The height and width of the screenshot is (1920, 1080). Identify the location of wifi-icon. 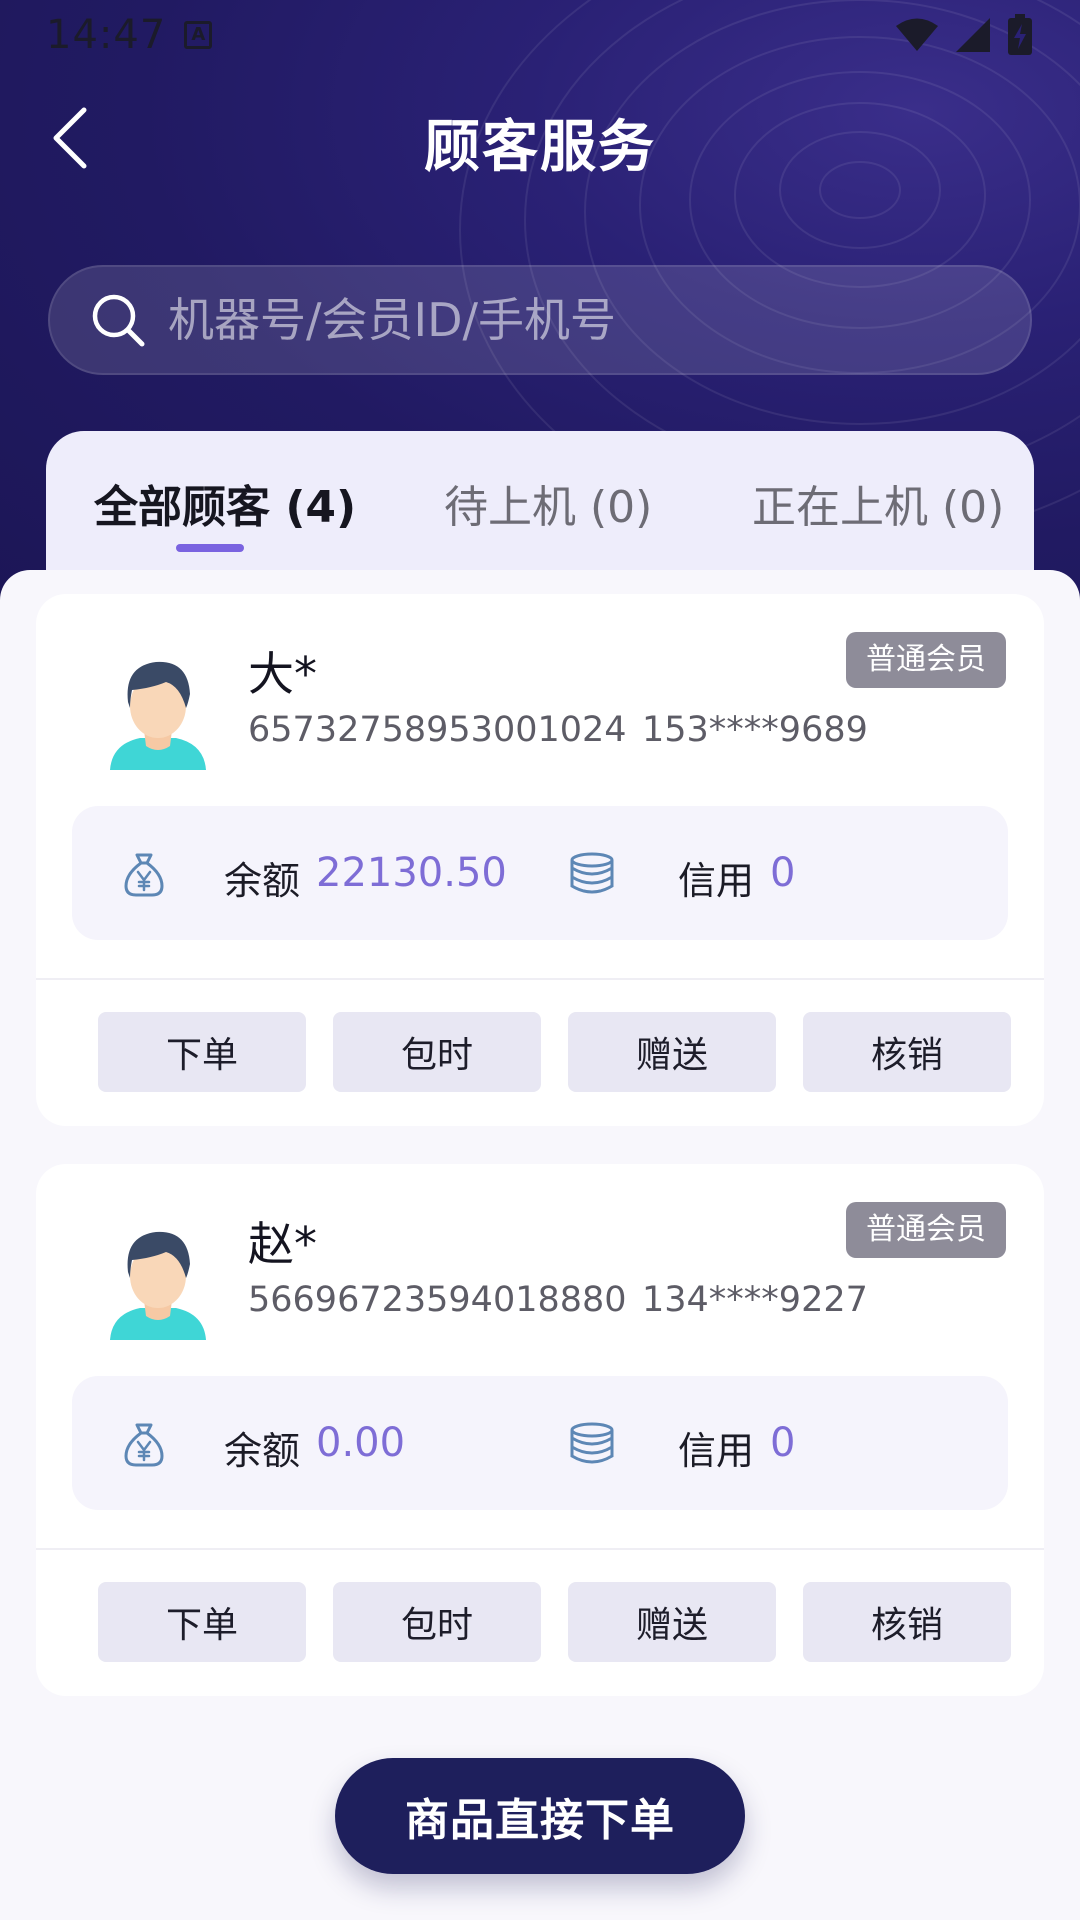
(917, 34).